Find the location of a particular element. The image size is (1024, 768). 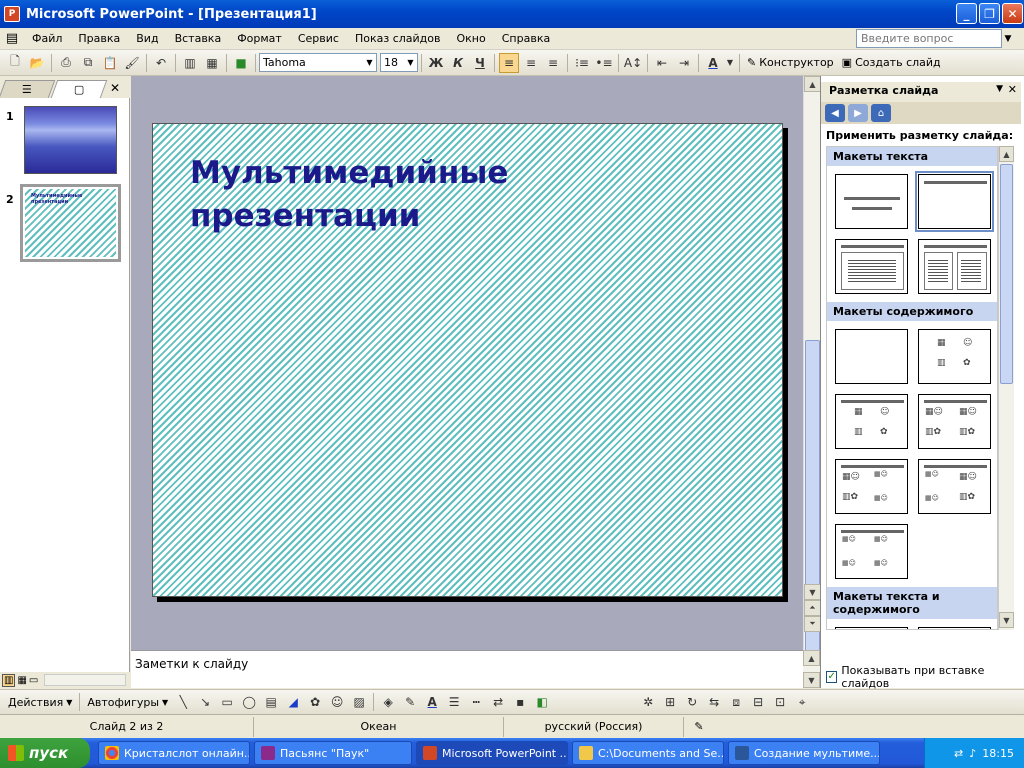

menu-format: Формат is located at coordinates (259, 38).